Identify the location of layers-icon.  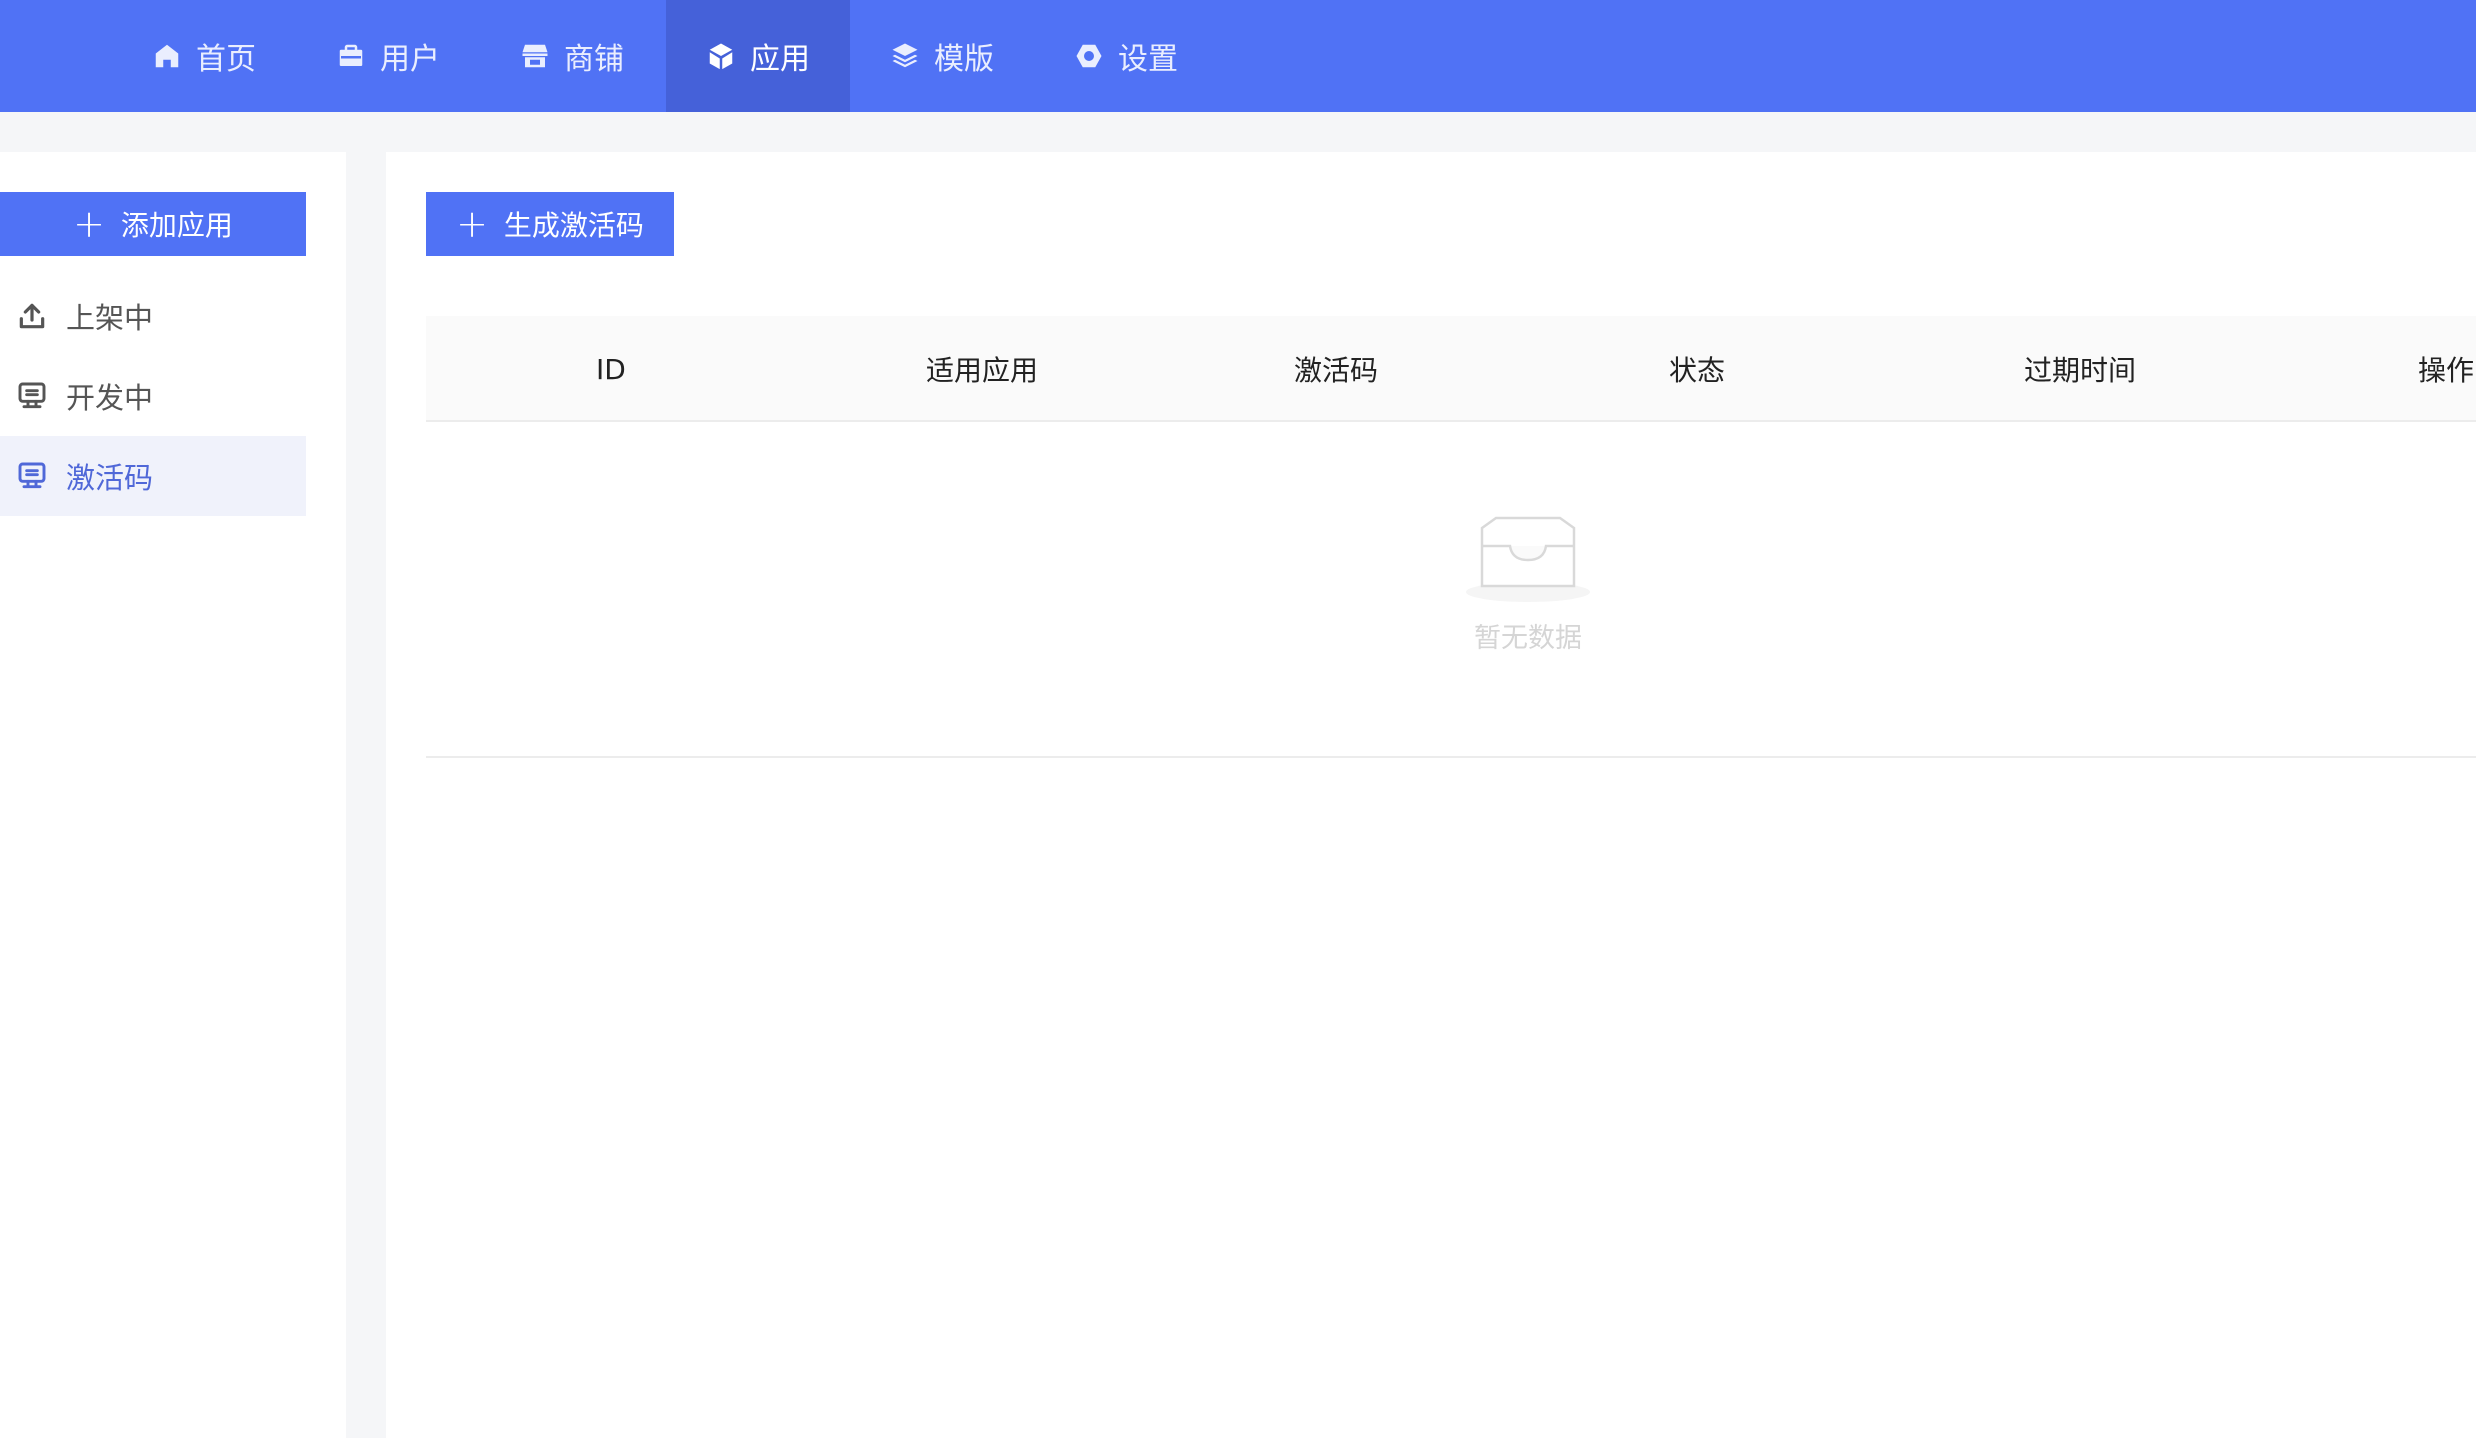
(905, 55).